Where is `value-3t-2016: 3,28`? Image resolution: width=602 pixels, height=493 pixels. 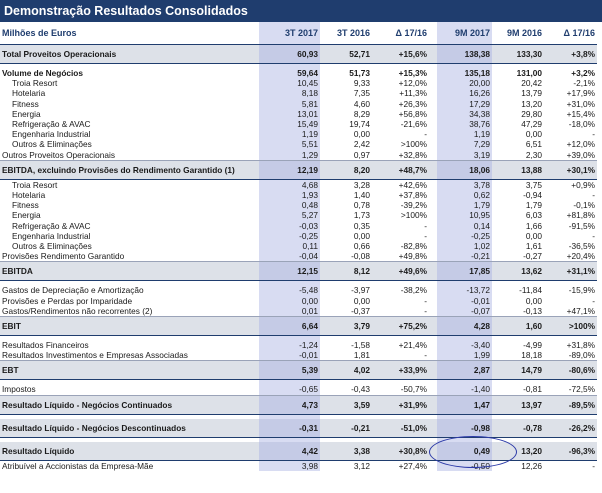 value-3t-2016: 3,28 is located at coordinates (361, 184).